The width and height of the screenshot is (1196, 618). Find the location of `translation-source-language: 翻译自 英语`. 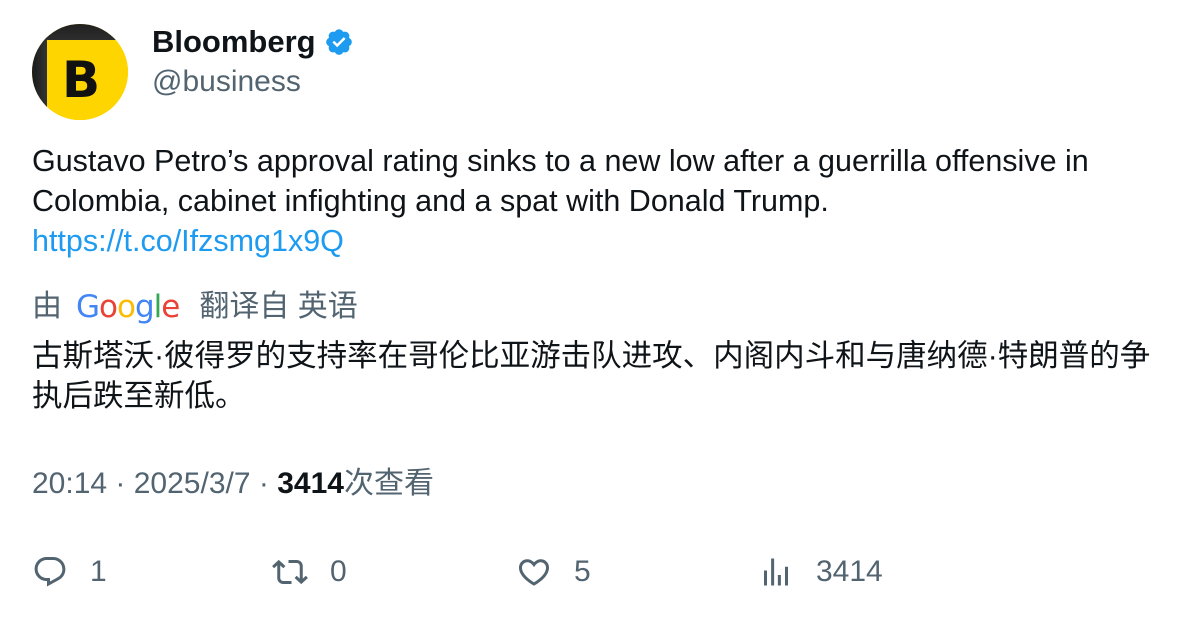

translation-source-language: 翻译自 英语 is located at coordinates (278, 306).